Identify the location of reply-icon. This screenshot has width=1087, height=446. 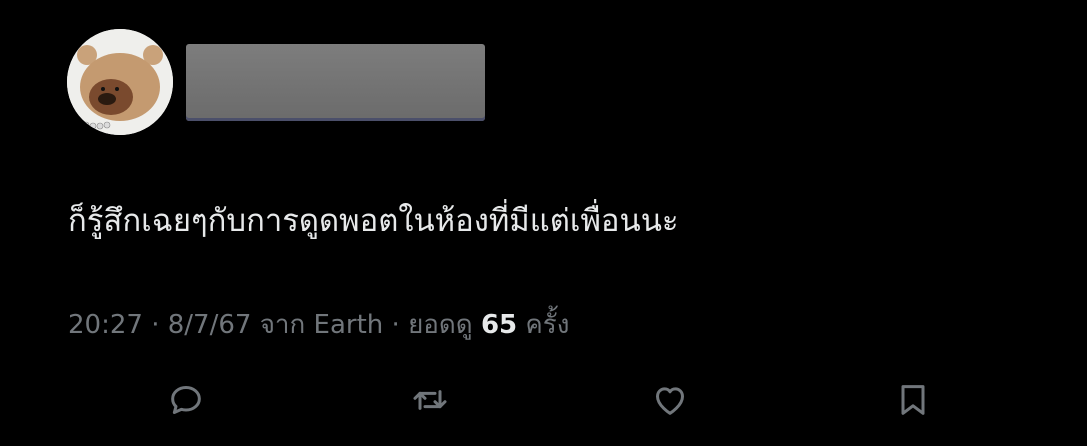
(186, 400).